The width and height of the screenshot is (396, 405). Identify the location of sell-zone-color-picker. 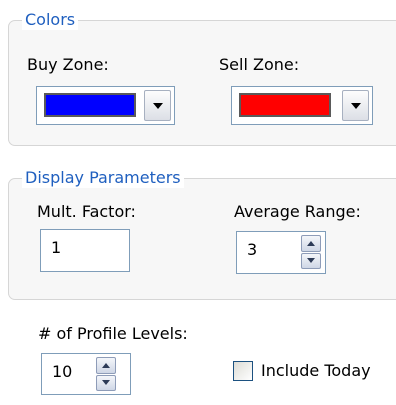
(302, 105).